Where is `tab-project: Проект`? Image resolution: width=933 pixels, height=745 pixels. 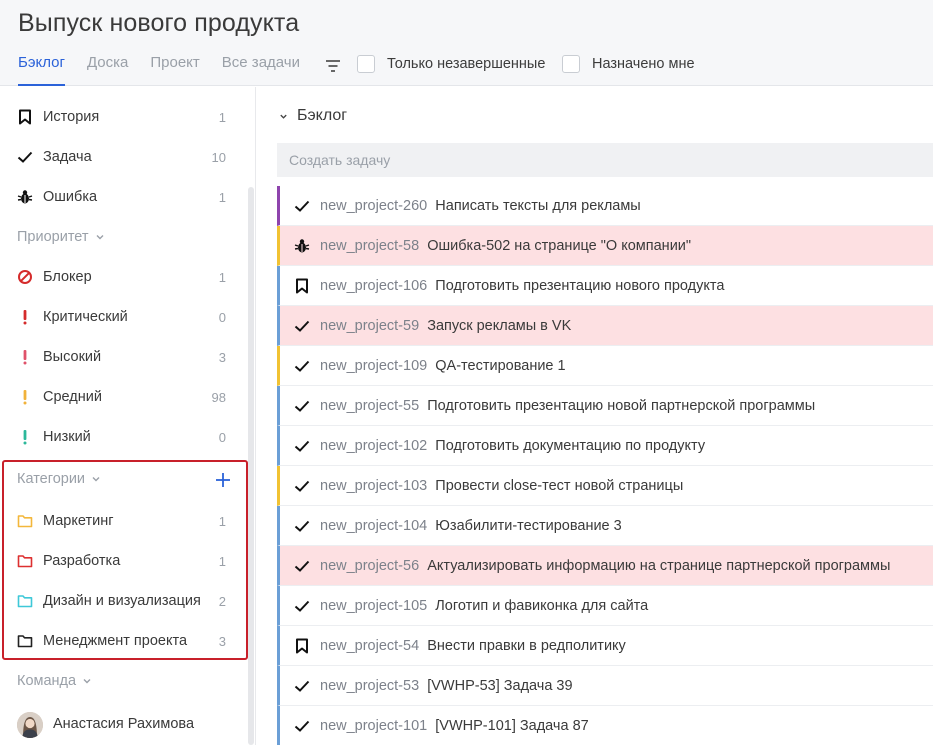 tab-project: Проект is located at coordinates (174, 70).